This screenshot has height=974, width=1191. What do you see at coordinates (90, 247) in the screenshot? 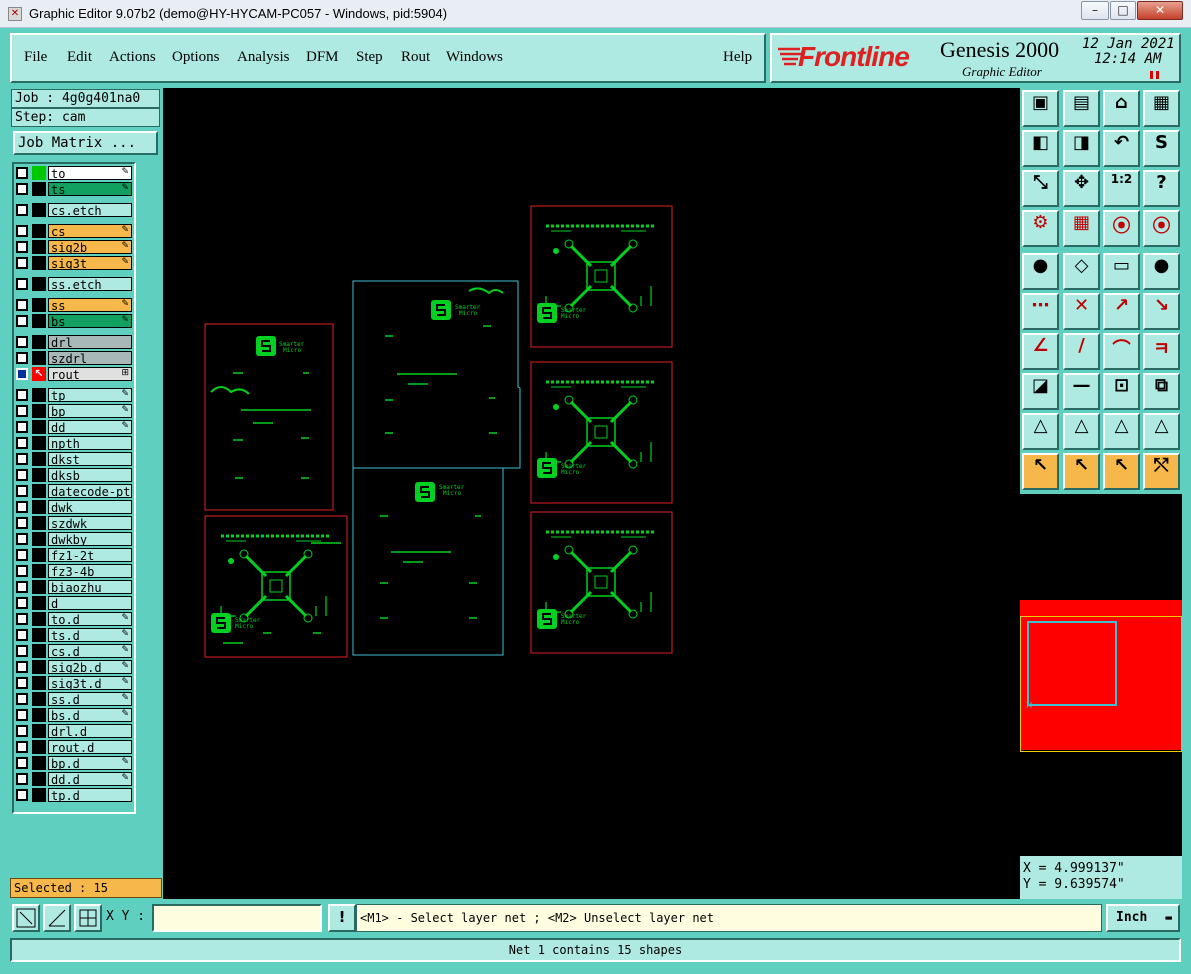
I see `layer-name: sig2b ✎` at bounding box center [90, 247].